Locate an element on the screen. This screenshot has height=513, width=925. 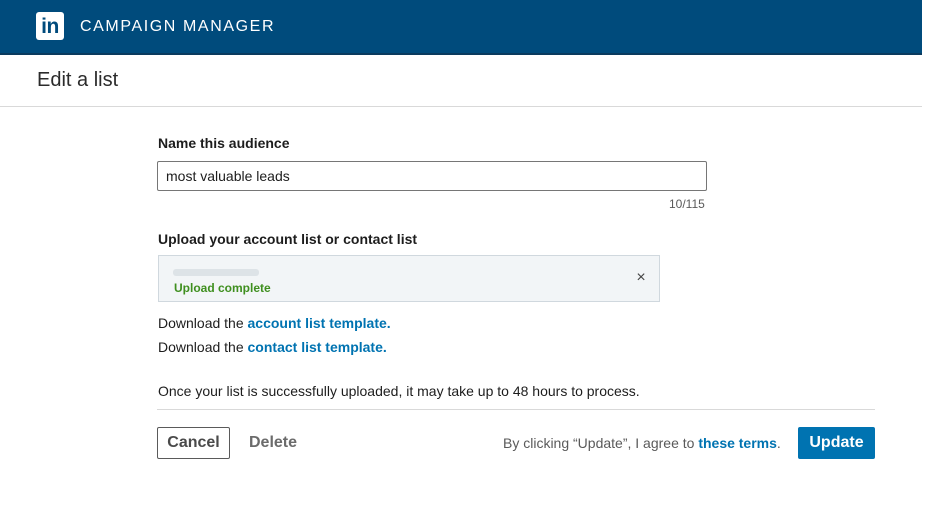
contact-list-template-link: contact list template. is located at coordinates (317, 347).